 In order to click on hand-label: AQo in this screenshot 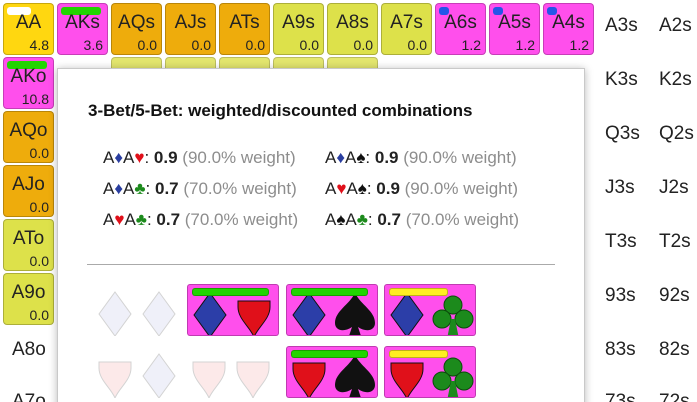, I will do `click(28, 130)`.